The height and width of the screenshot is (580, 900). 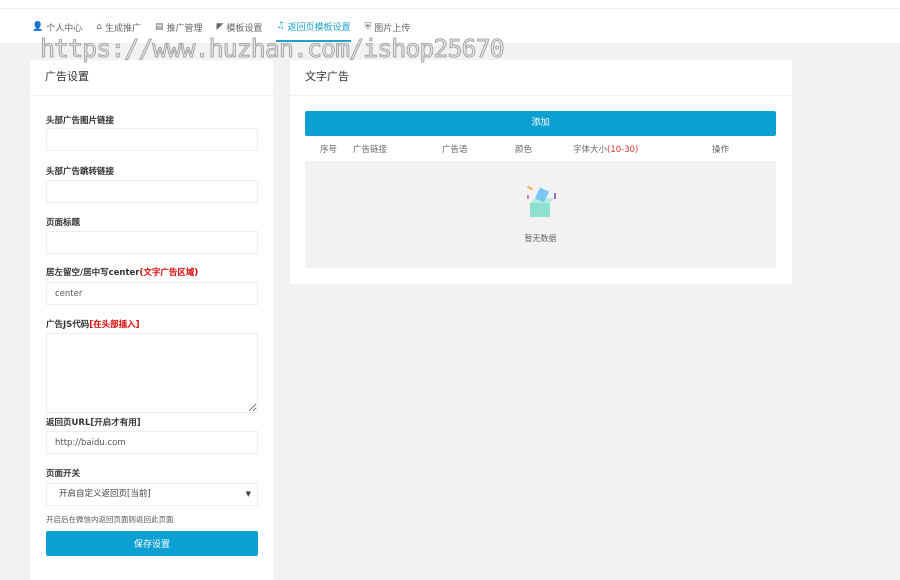 I want to click on empty-state: 暂无数据, so click(x=540, y=214).